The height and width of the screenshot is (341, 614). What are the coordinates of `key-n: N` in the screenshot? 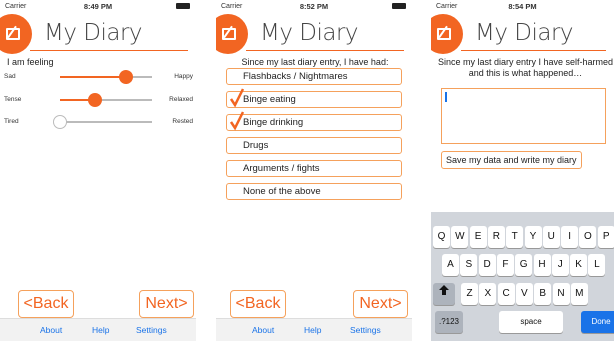 It's located at (561, 294).